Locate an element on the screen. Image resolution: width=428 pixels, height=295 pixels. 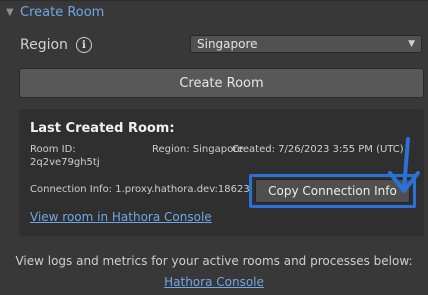
view-room-link: View room in Hathora Console is located at coordinates (121, 217).